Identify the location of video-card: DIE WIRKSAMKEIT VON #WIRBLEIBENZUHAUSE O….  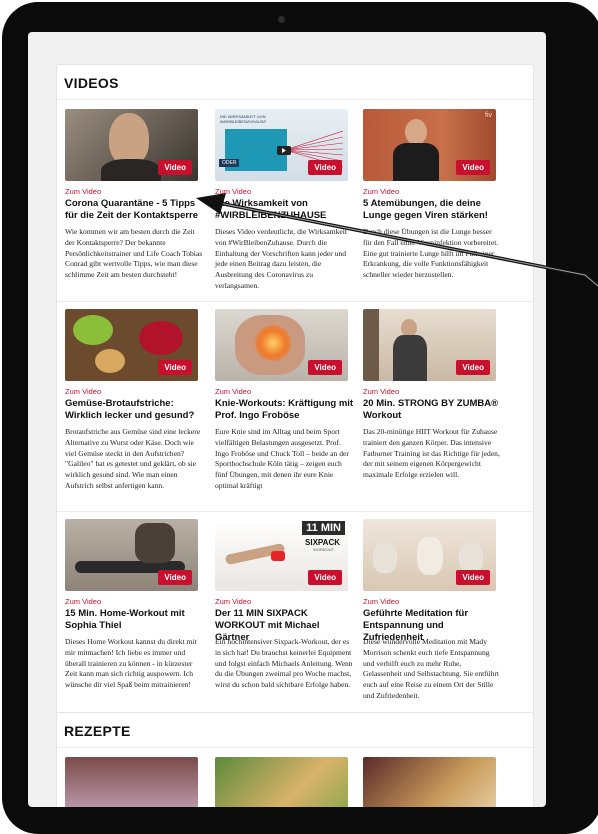
(285, 204).